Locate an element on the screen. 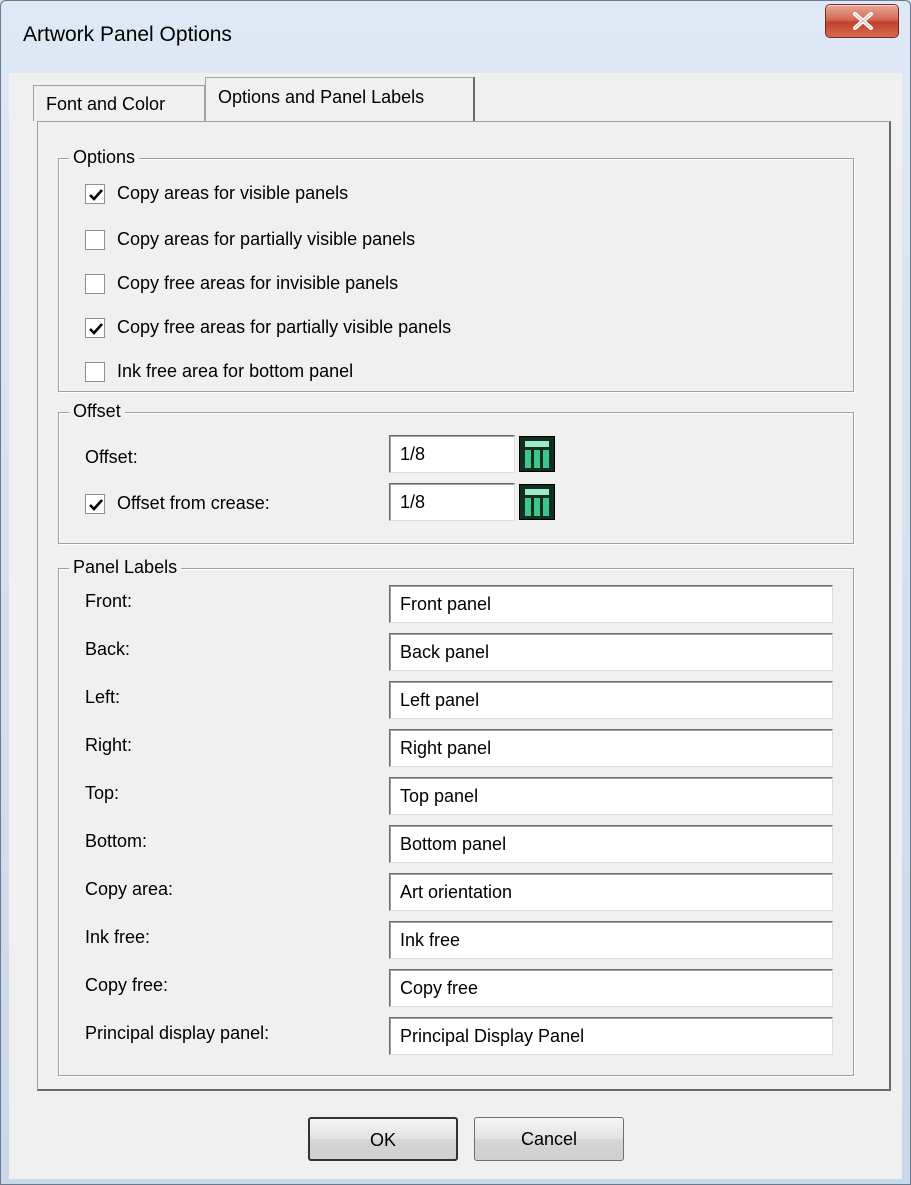  principal-display-label: Principal display panel: is located at coordinates (177, 1033).